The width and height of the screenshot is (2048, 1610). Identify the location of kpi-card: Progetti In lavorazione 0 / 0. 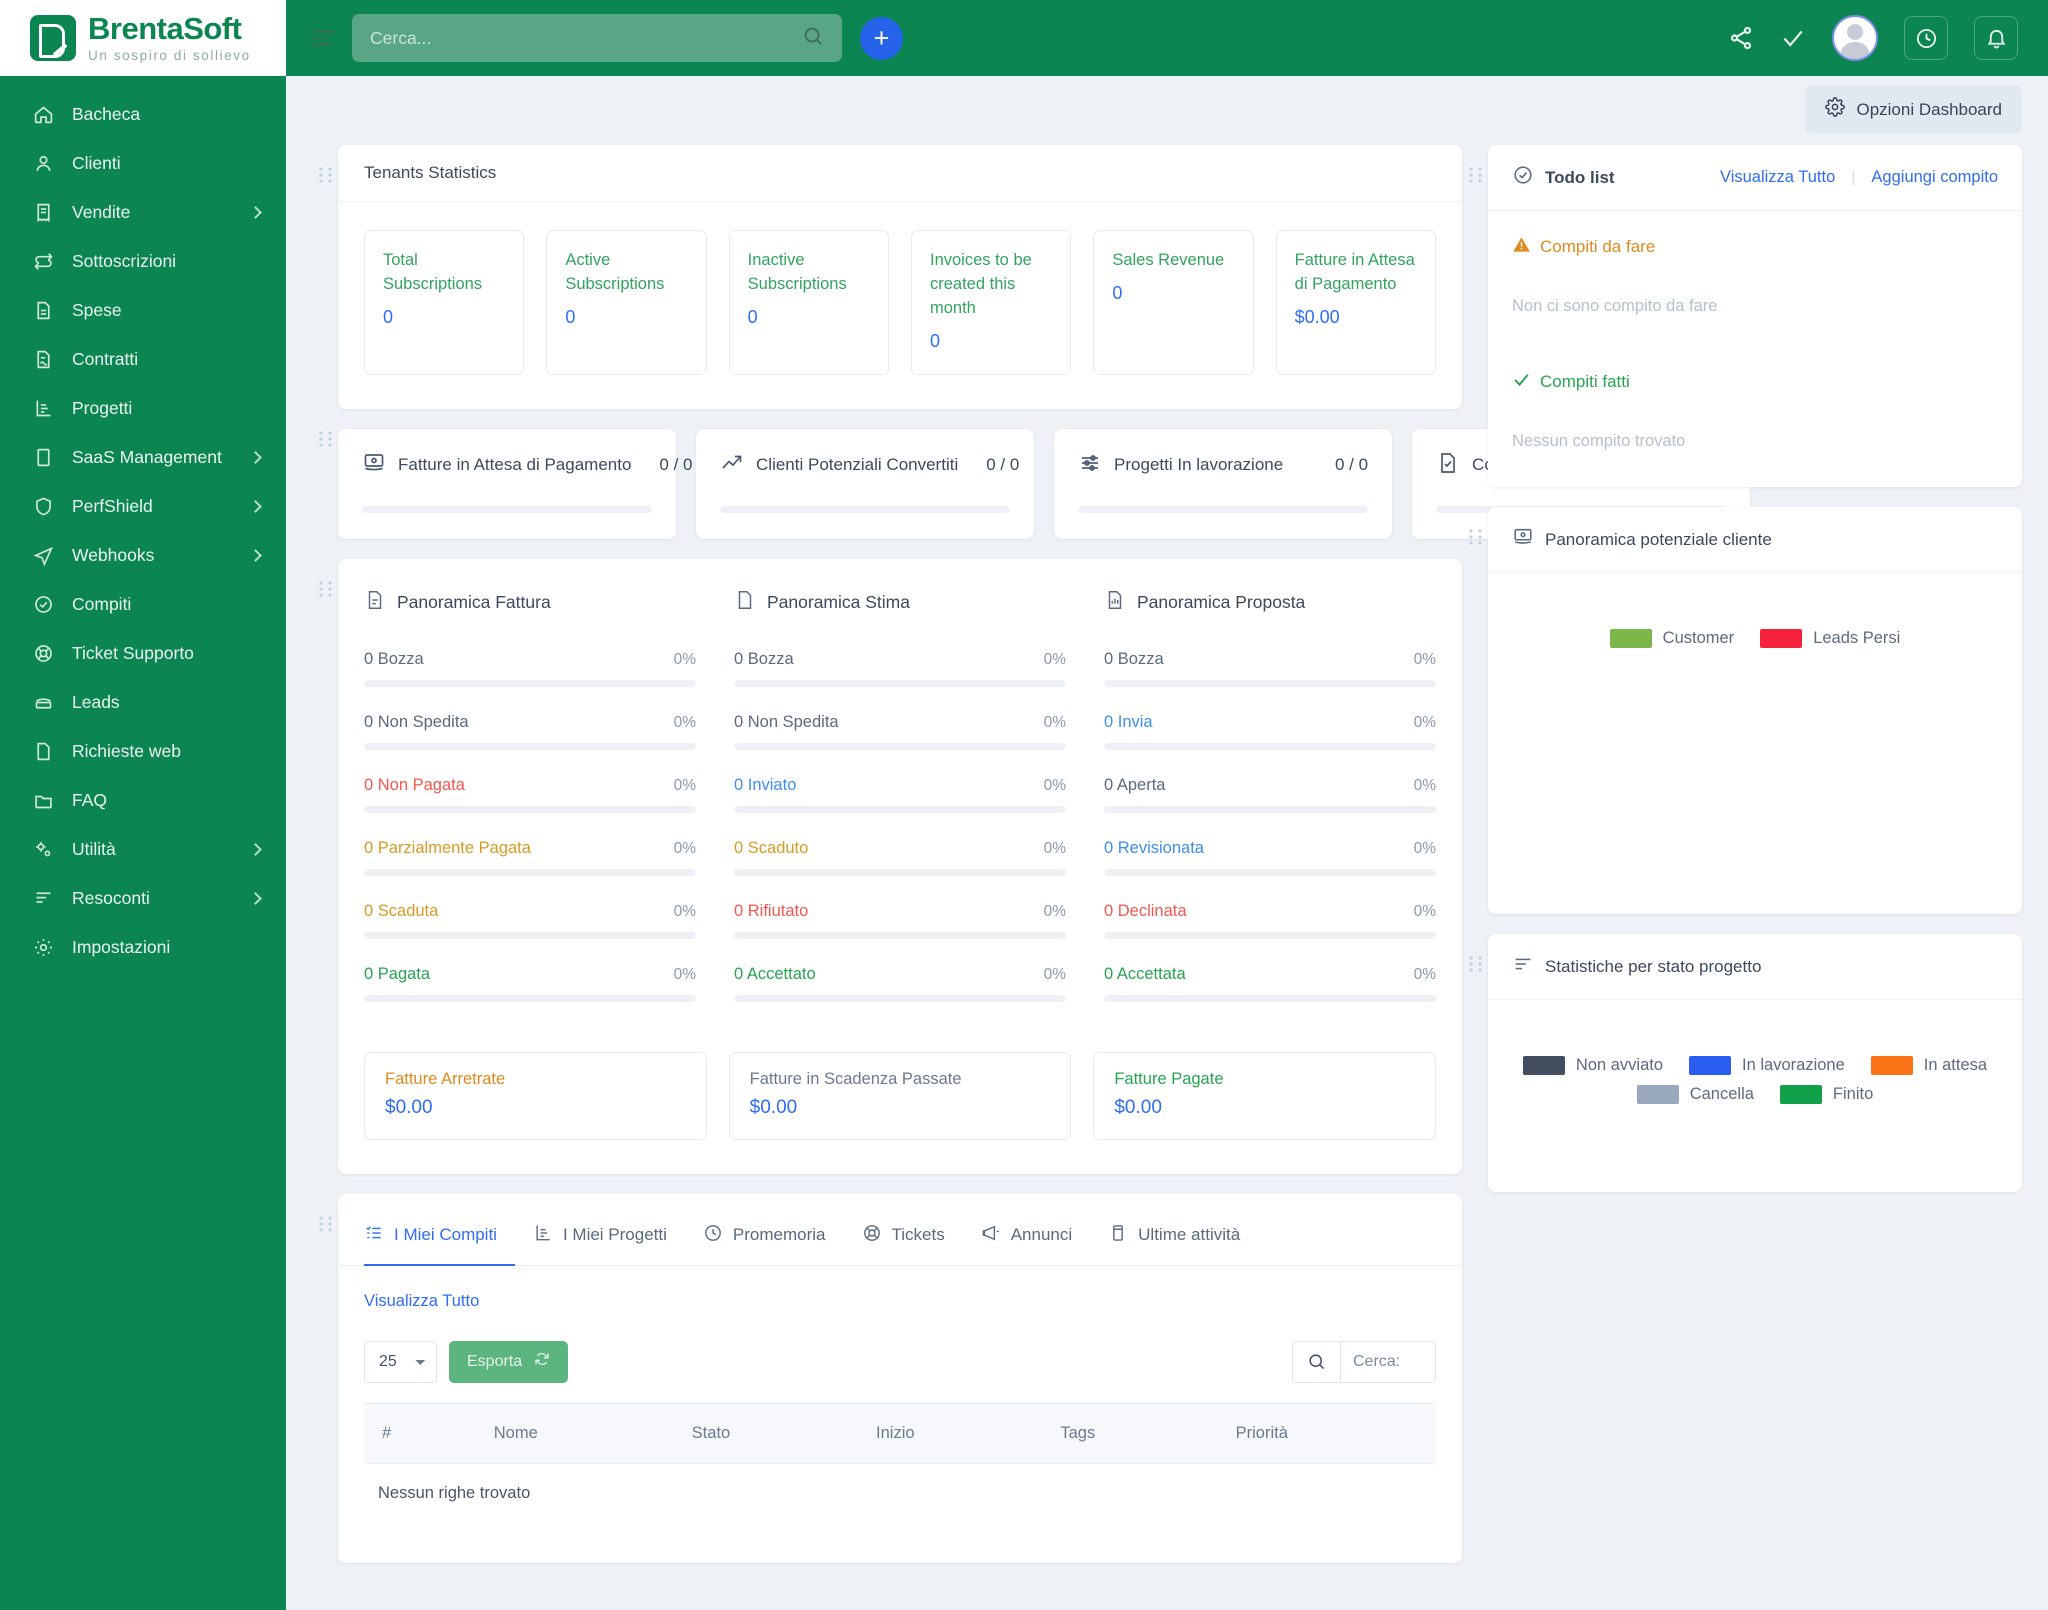
(1223, 483).